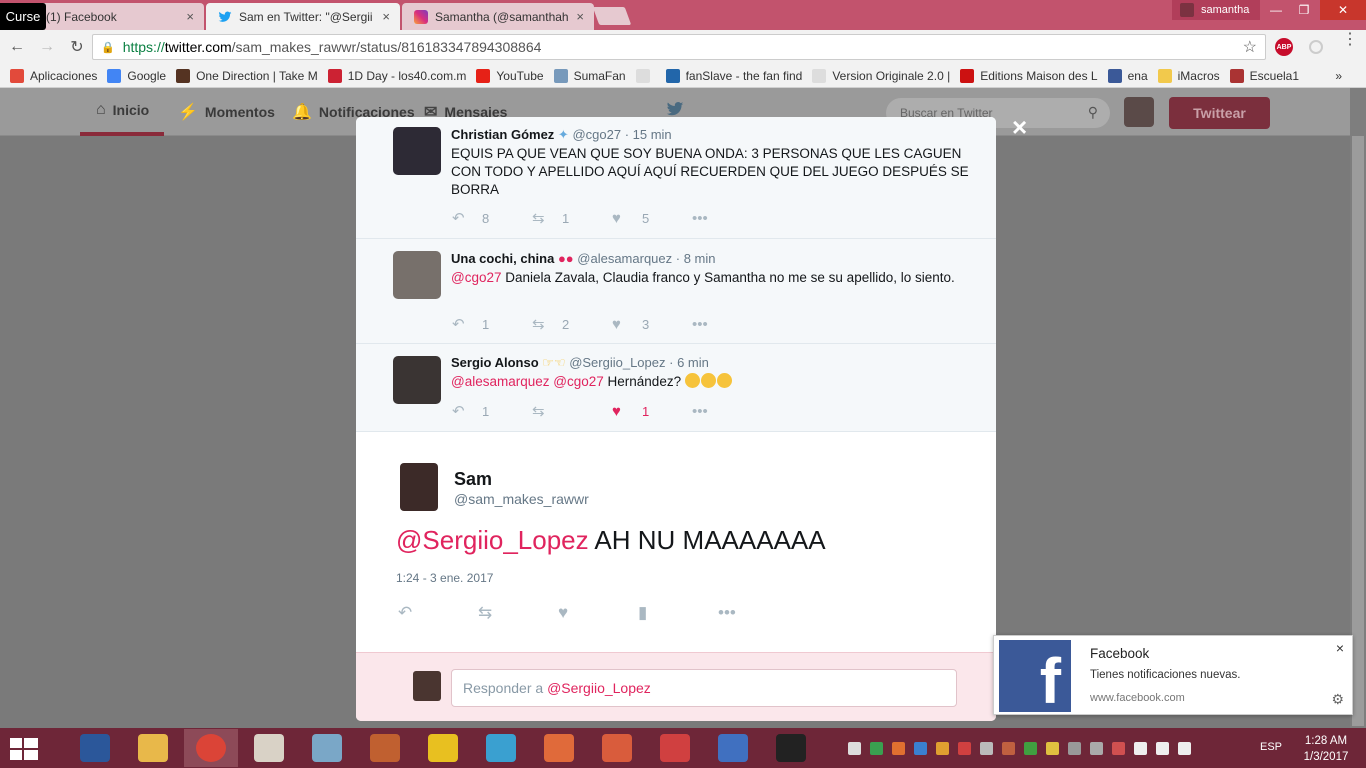 The image size is (1366, 768). Describe the element at coordinates (226, 112) in the screenshot. I see `nav-moments: ⚡ Momentos` at that location.